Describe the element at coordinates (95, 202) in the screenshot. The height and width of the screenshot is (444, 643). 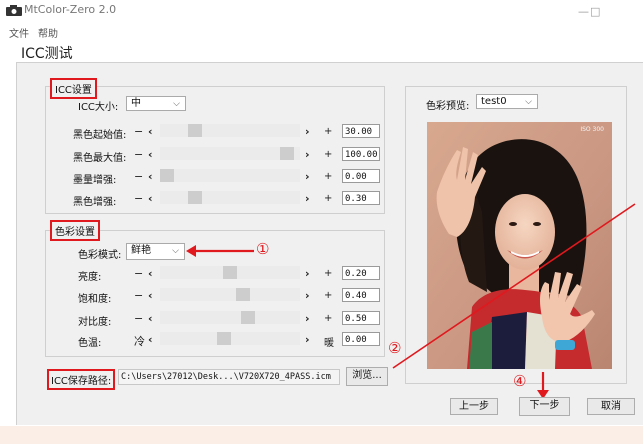
I see `slider-label: 黑色增强:` at that location.